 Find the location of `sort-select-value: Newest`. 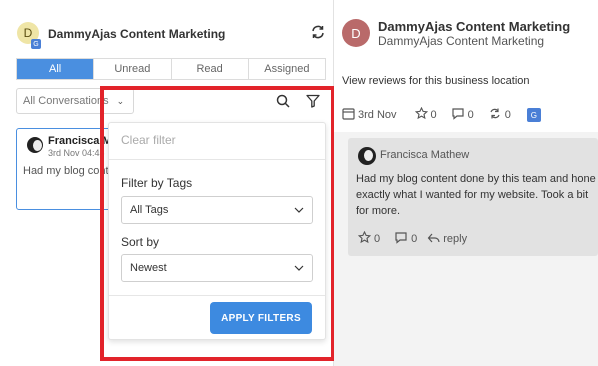

sort-select-value: Newest is located at coordinates (148, 268).